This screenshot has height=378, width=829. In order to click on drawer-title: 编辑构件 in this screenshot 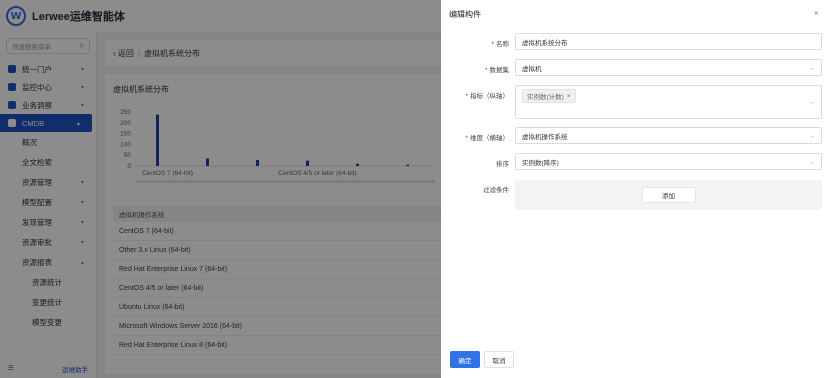, I will do `click(465, 14)`.